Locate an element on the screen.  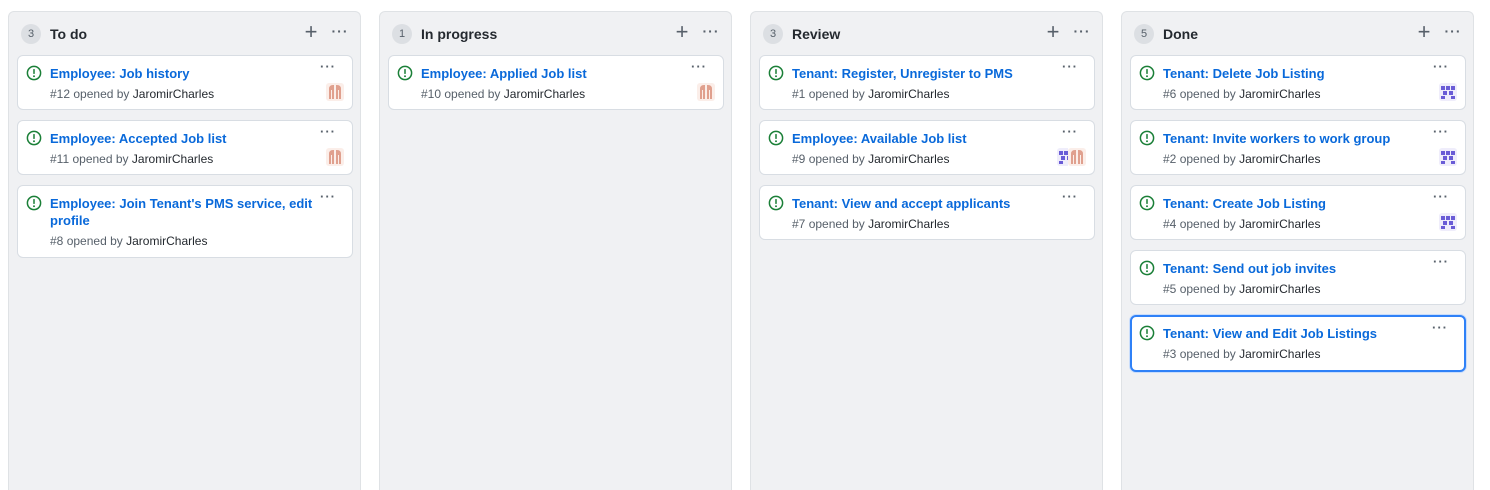
issue-meta: #10 opened by JaromirCharles is located at coordinates (503, 94).